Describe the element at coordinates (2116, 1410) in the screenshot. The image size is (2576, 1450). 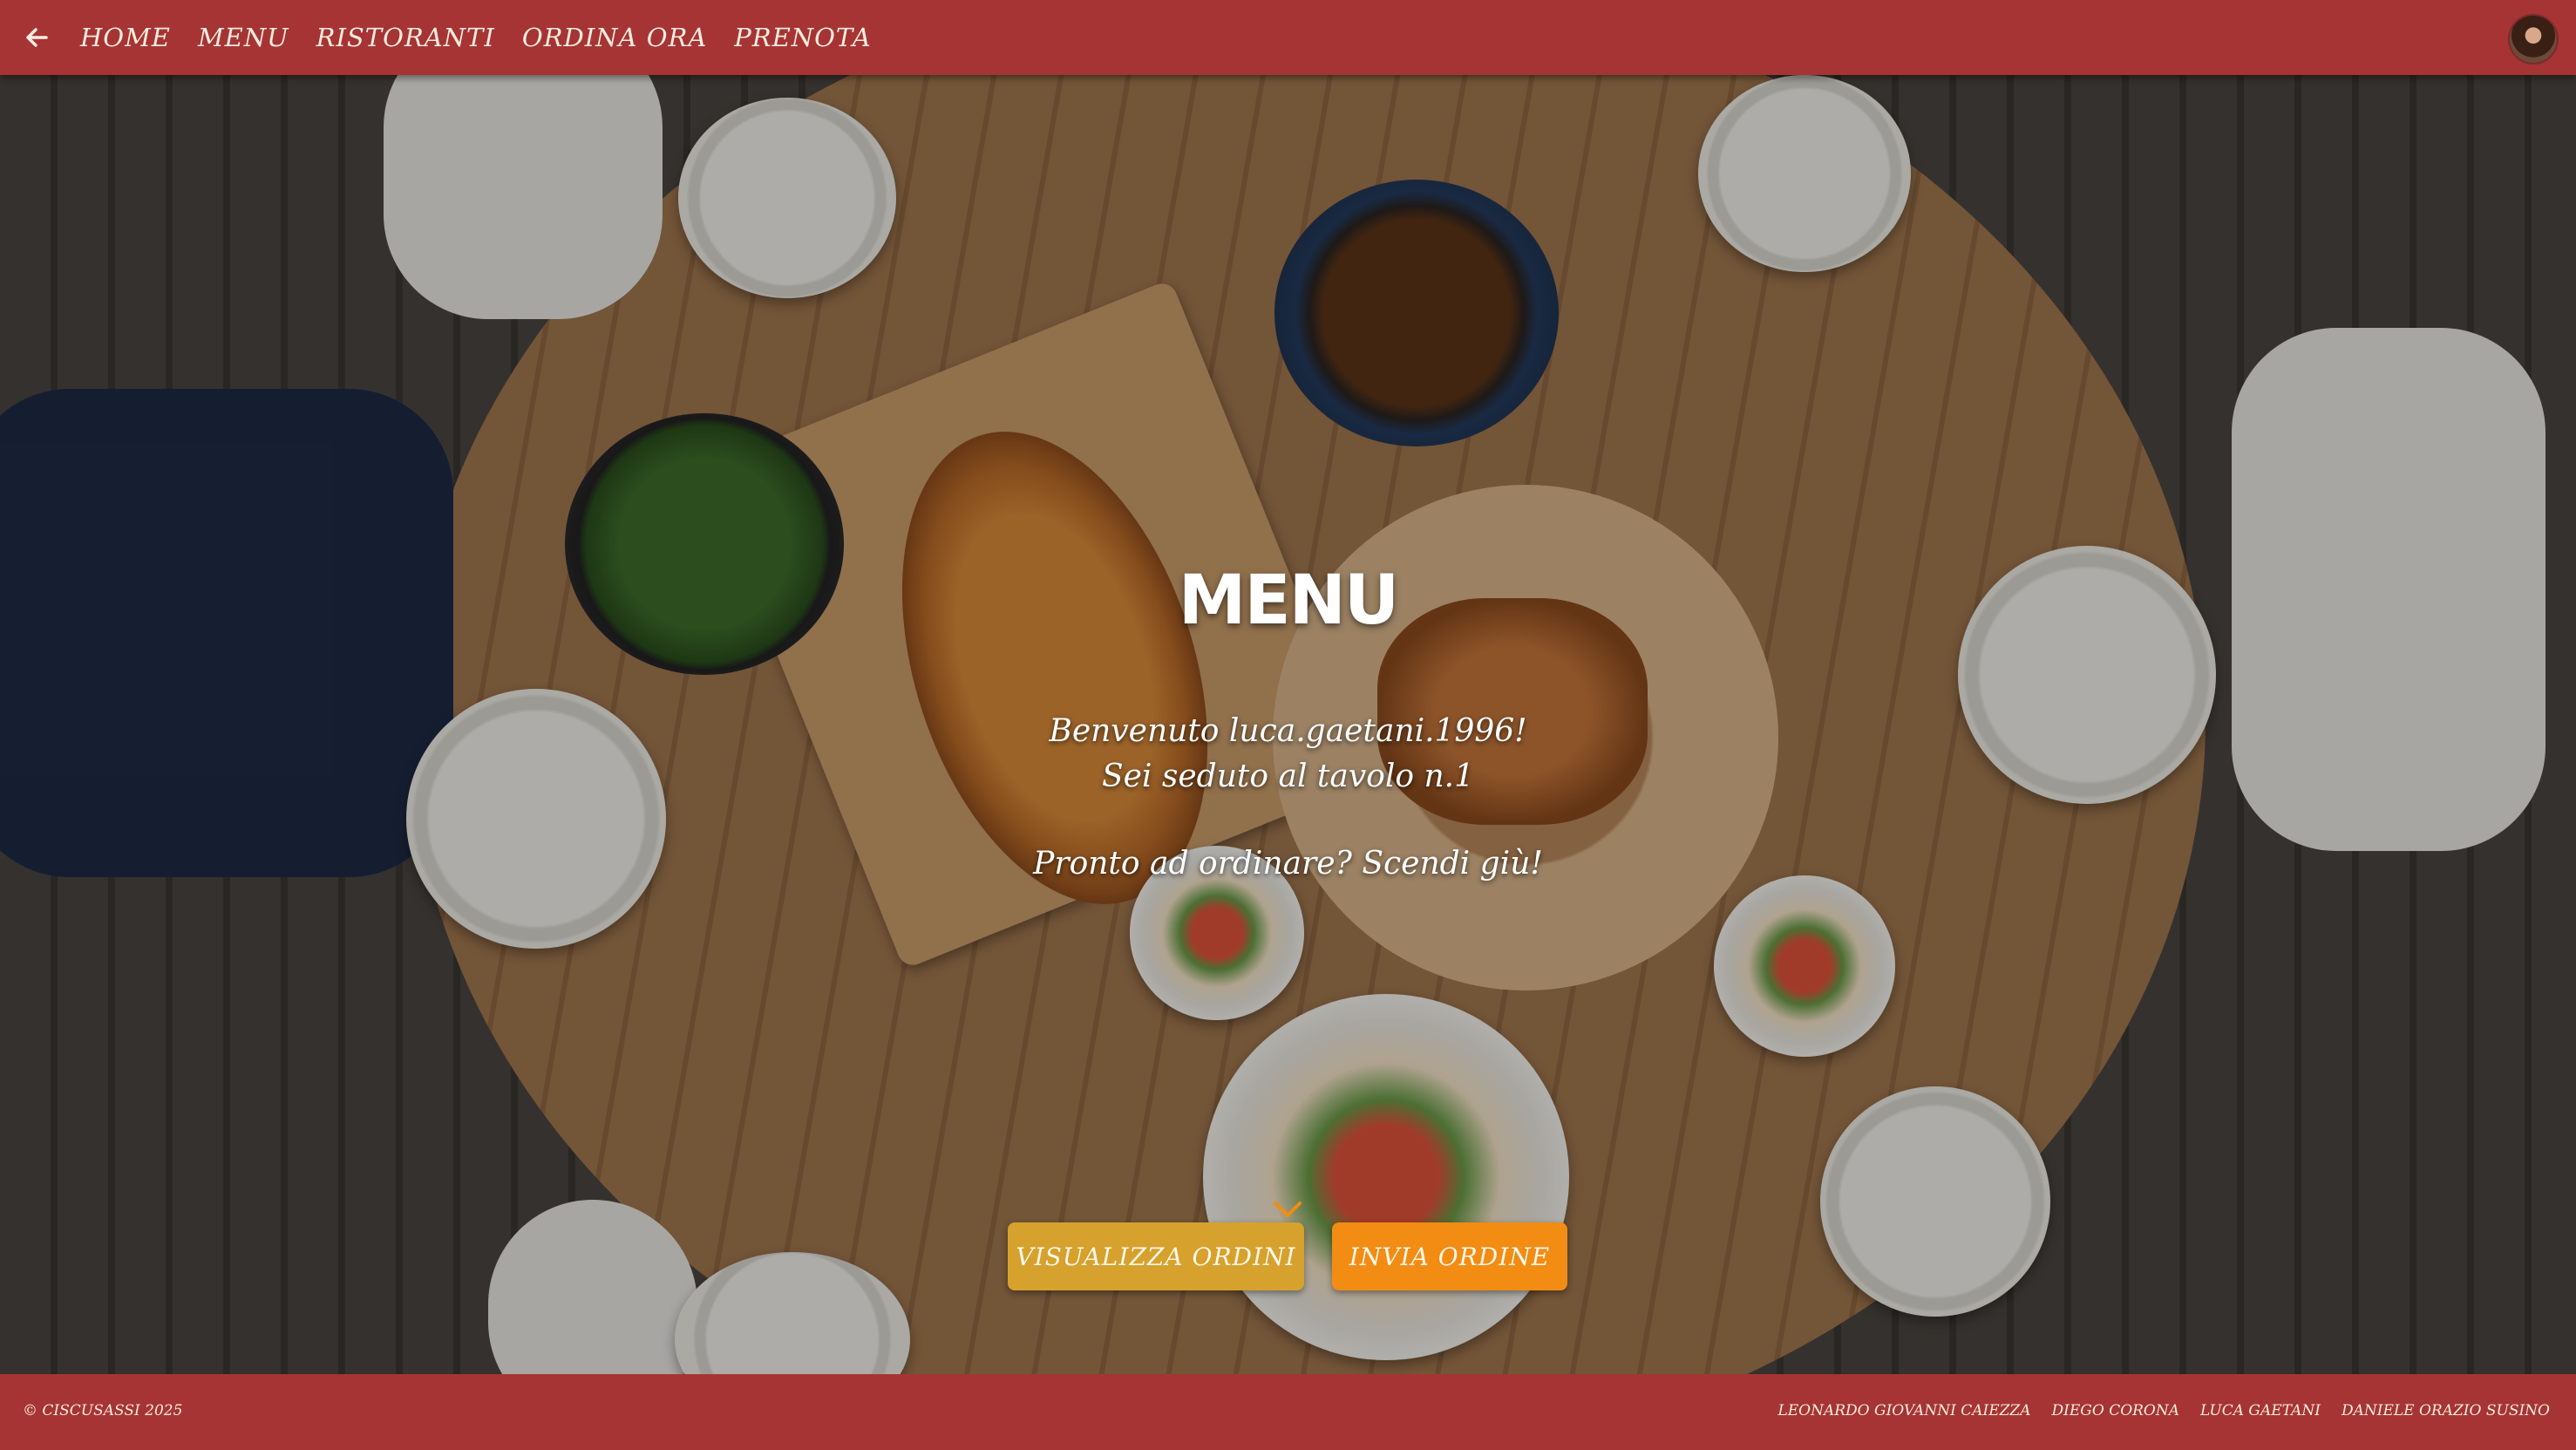
I see `author-link: DIEGO CORONA` at that location.